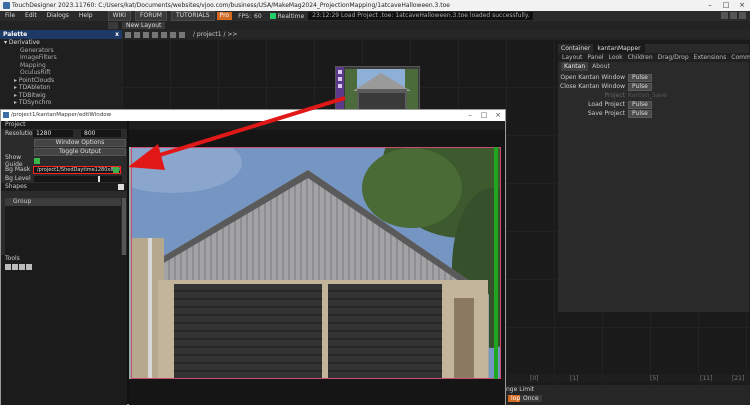  Describe the element at coordinates (61, 43) in the screenshot. I see `palette-item: ▾ Derivative` at that location.